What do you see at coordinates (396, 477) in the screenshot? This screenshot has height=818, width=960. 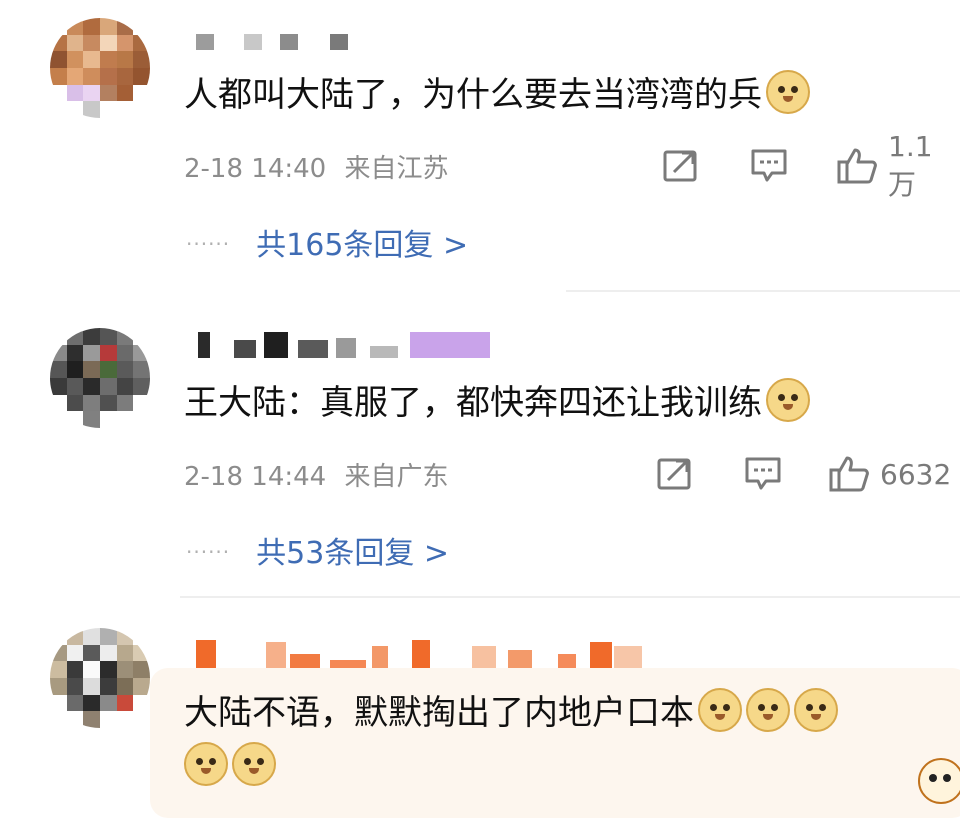 I see `comment-location: 来自广东` at bounding box center [396, 477].